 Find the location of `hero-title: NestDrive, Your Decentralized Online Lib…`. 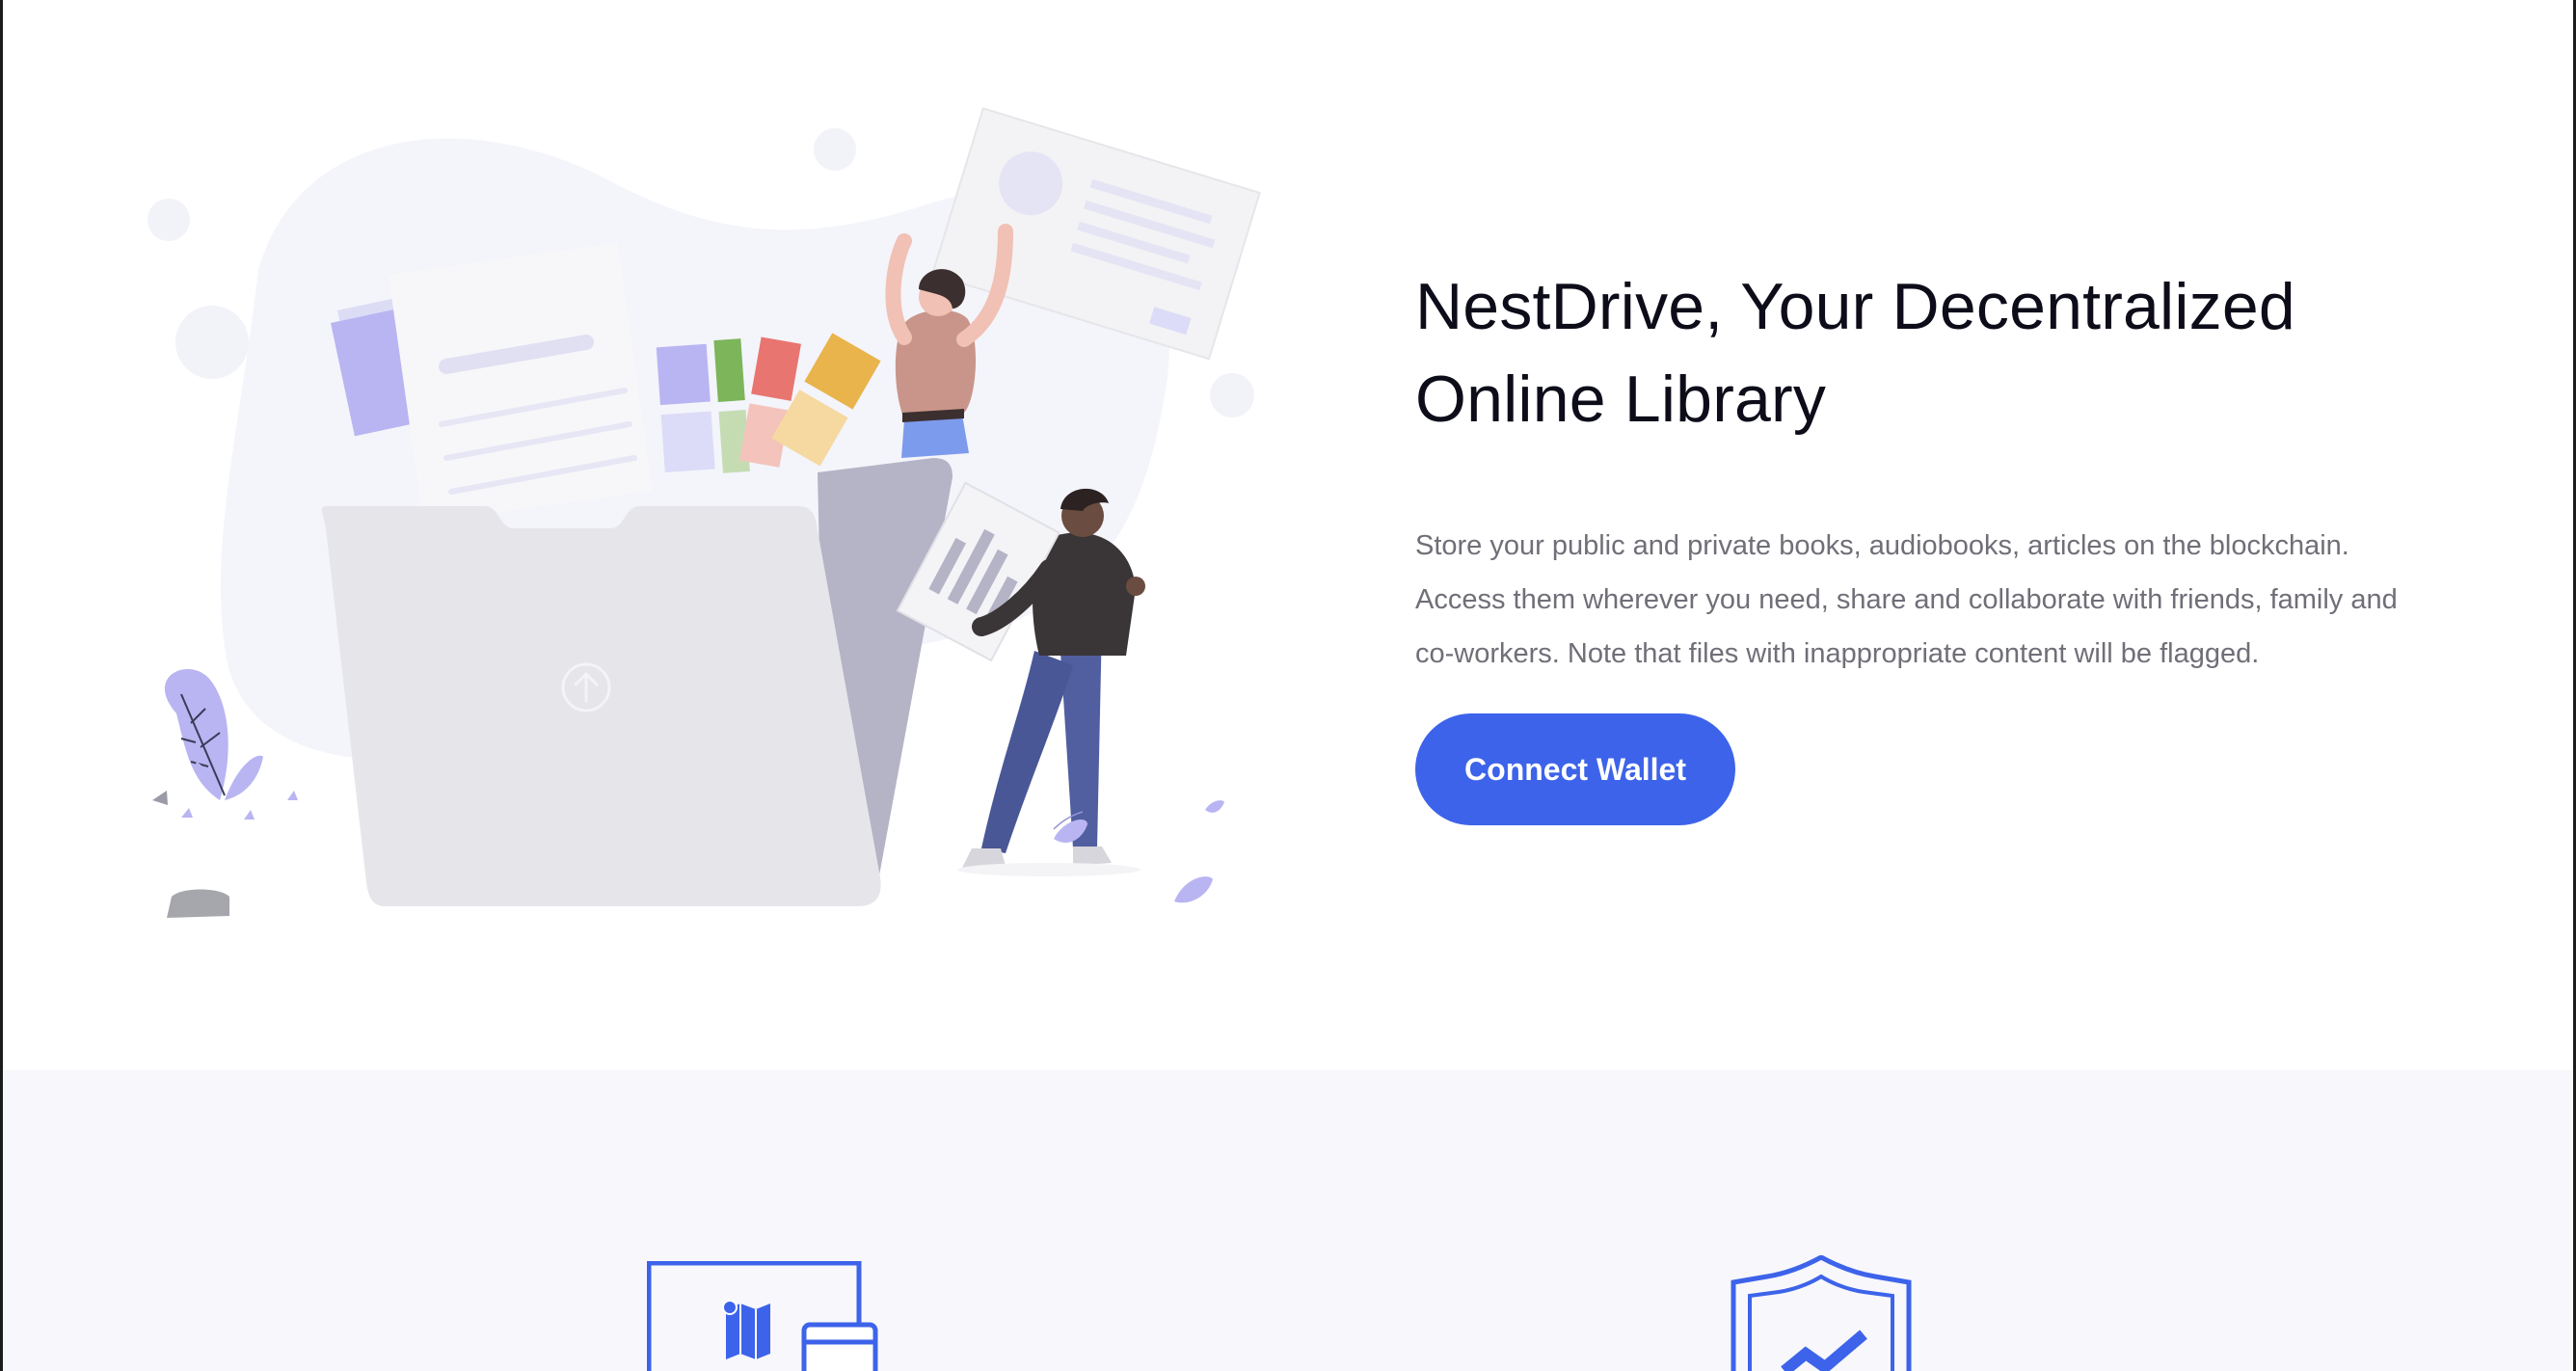

hero-title: NestDrive, Your Decentralized Online Lib… is located at coordinates (1855, 353).